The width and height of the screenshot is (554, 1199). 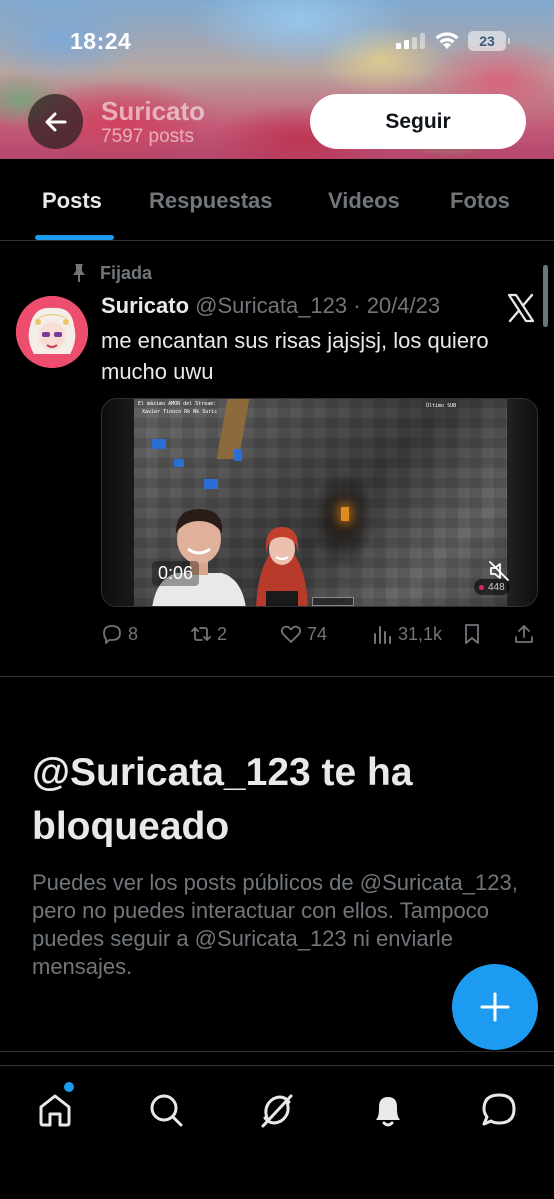 I want to click on post-header: Suricato @Suricata_123 · 20/4/23, so click(x=270, y=306).